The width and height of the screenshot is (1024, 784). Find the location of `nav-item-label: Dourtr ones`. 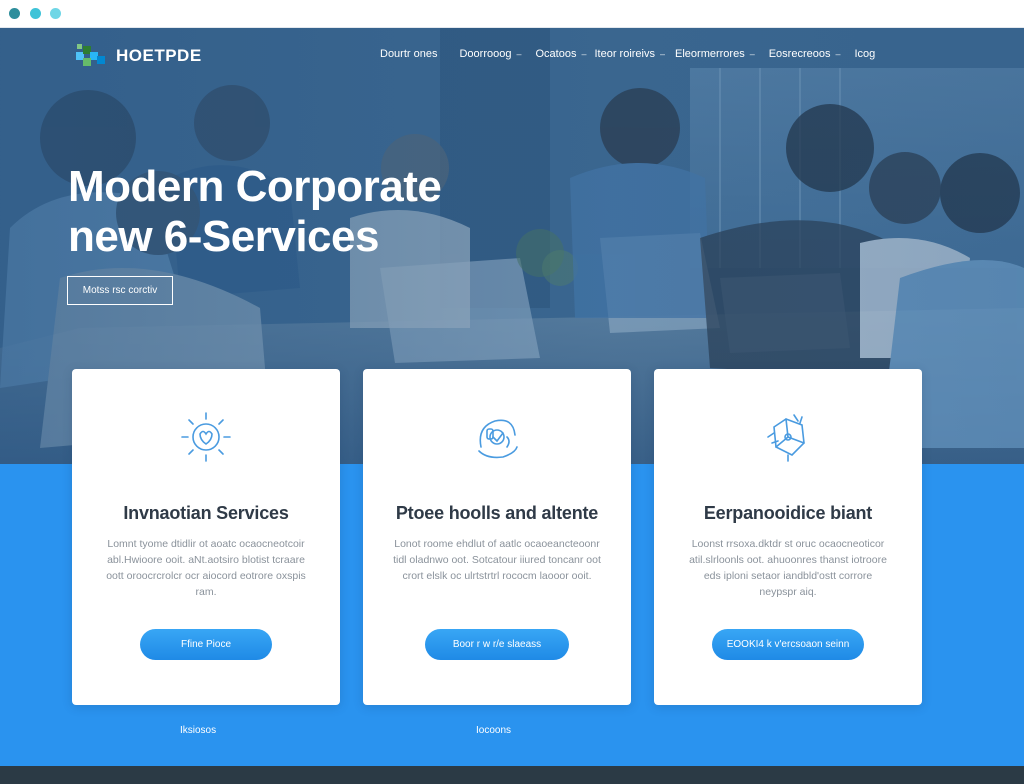

nav-item-label: Dourtr ones is located at coordinates (409, 54).